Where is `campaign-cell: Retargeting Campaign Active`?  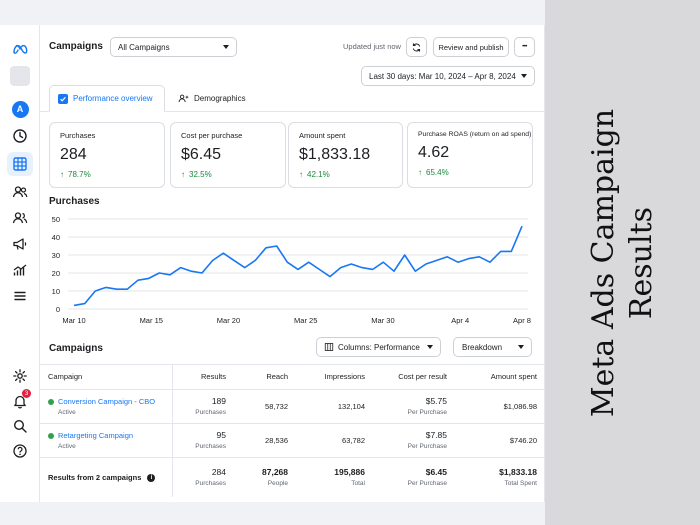 campaign-cell: Retargeting Campaign Active is located at coordinates (106, 440).